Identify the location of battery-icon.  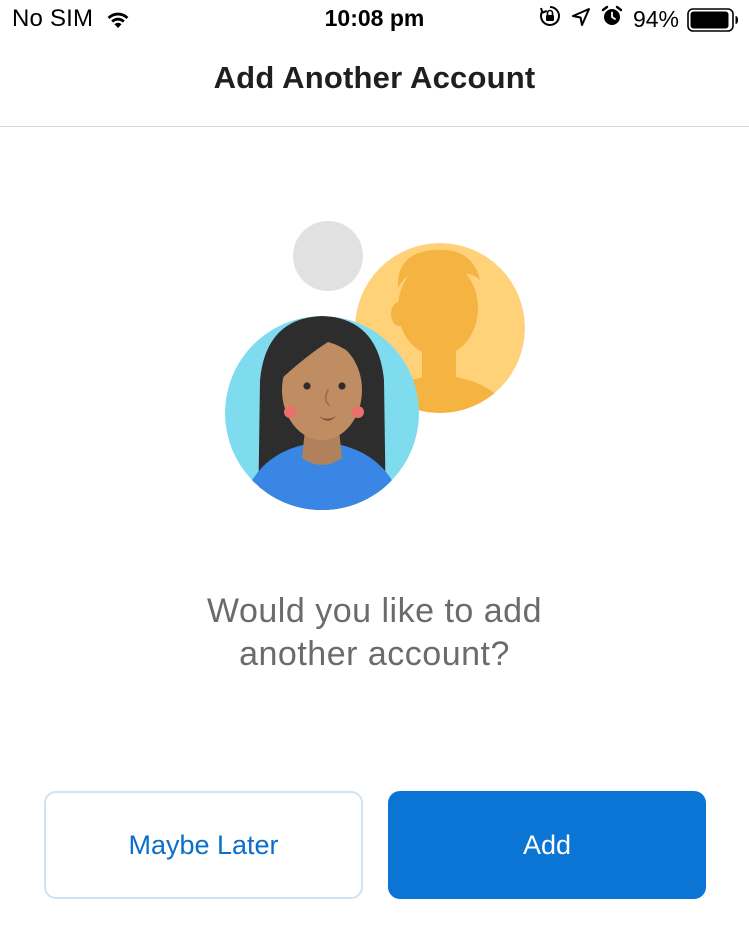
(713, 19).